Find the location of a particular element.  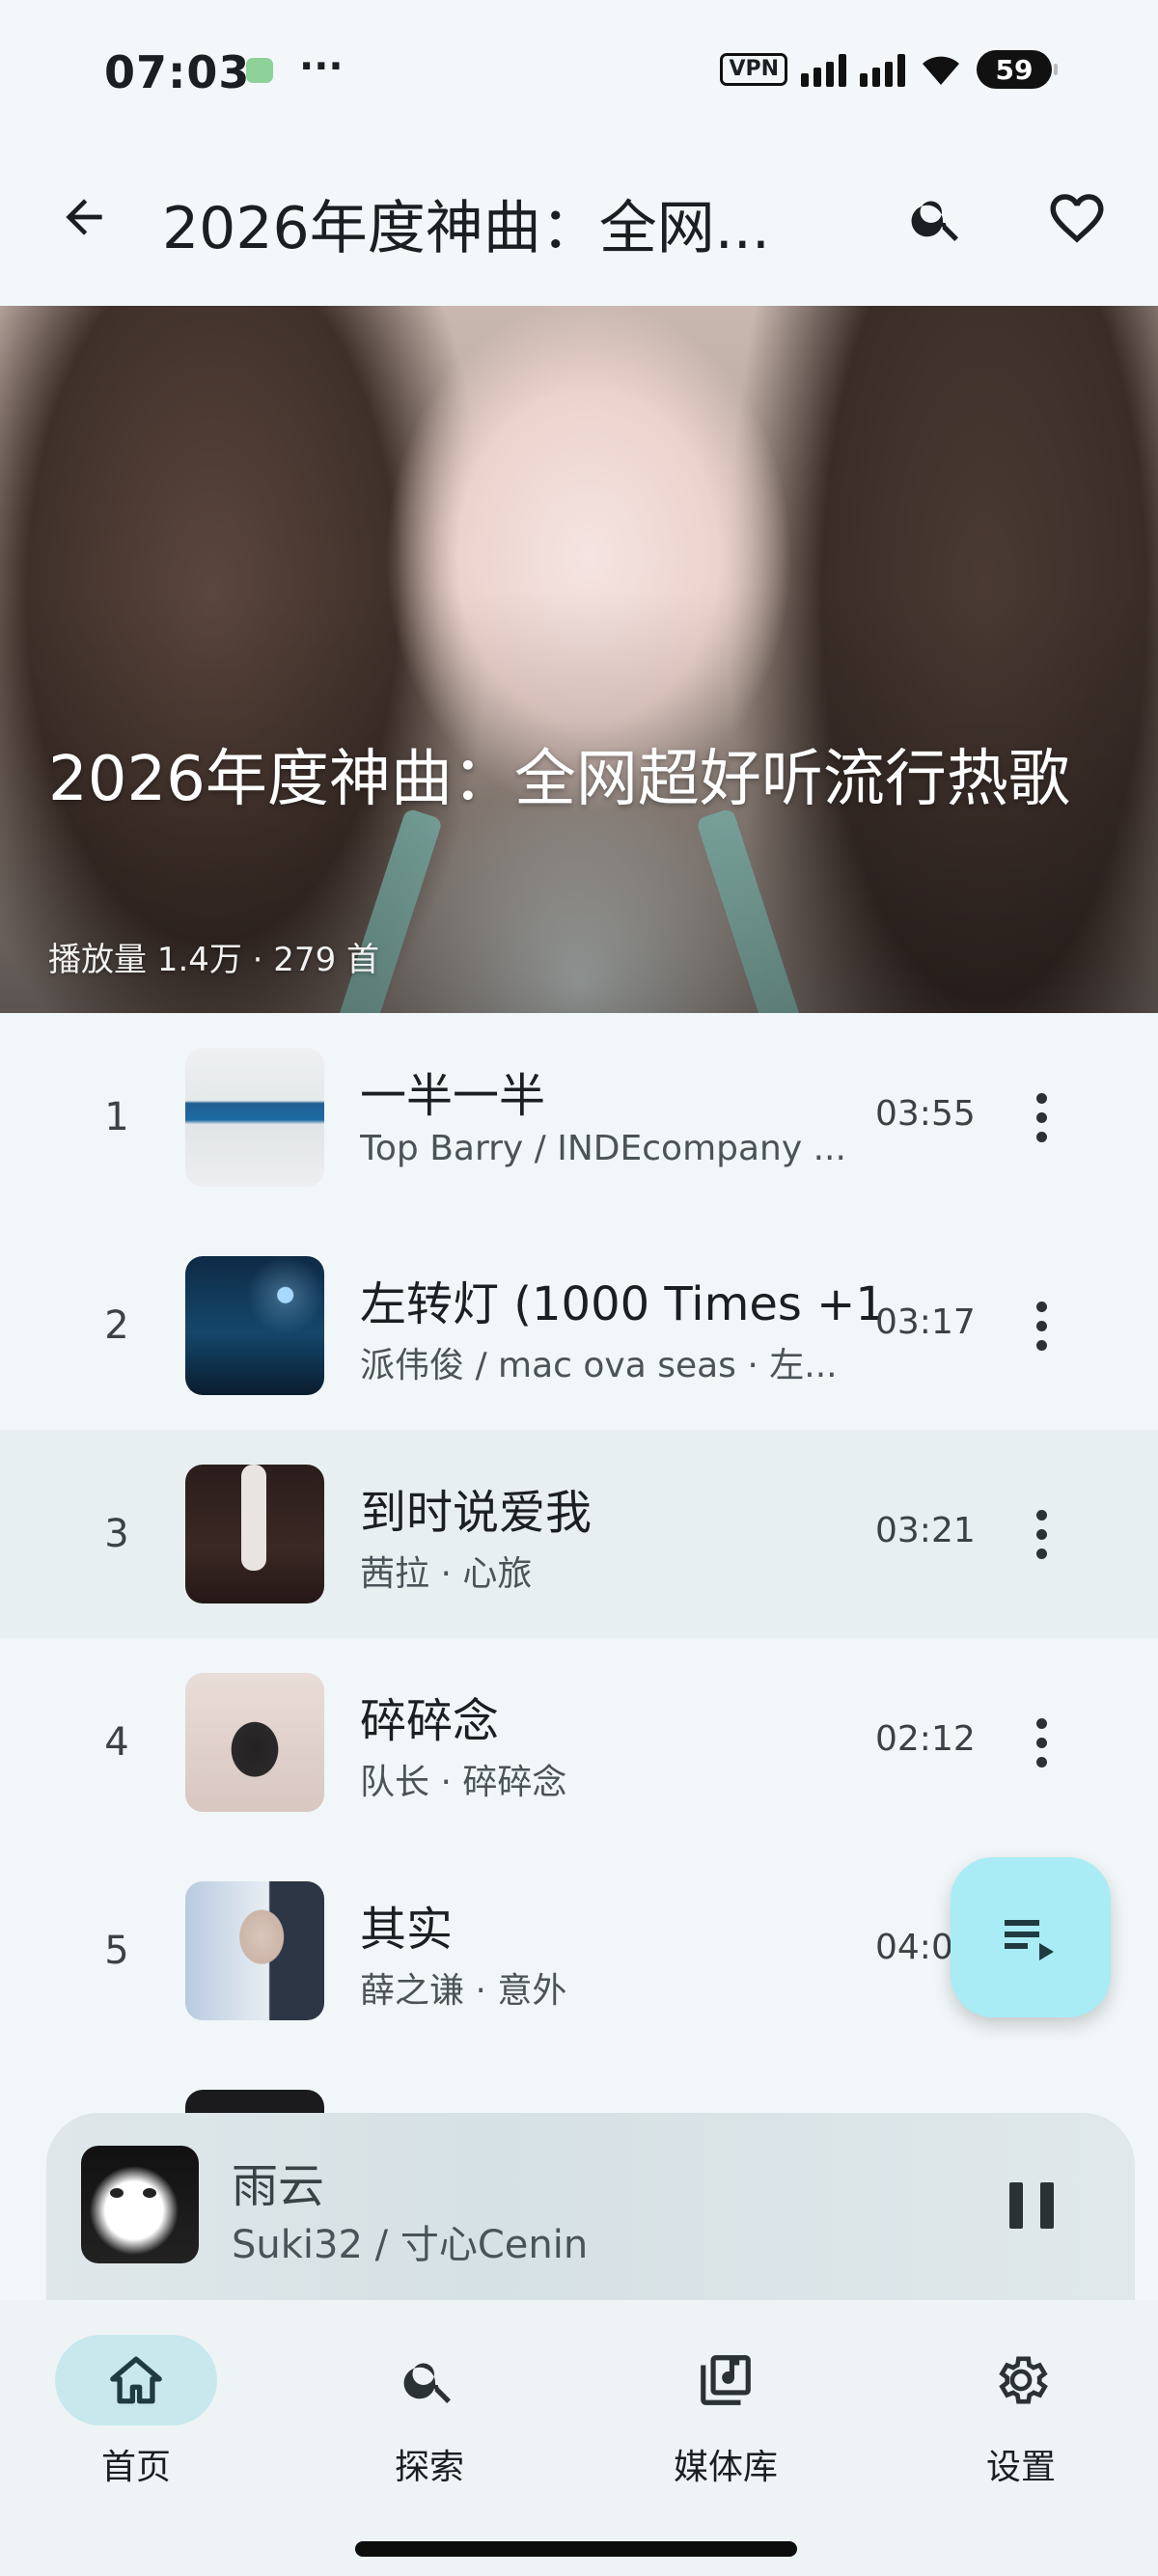

heart-outline-icon is located at coordinates (1077, 219).